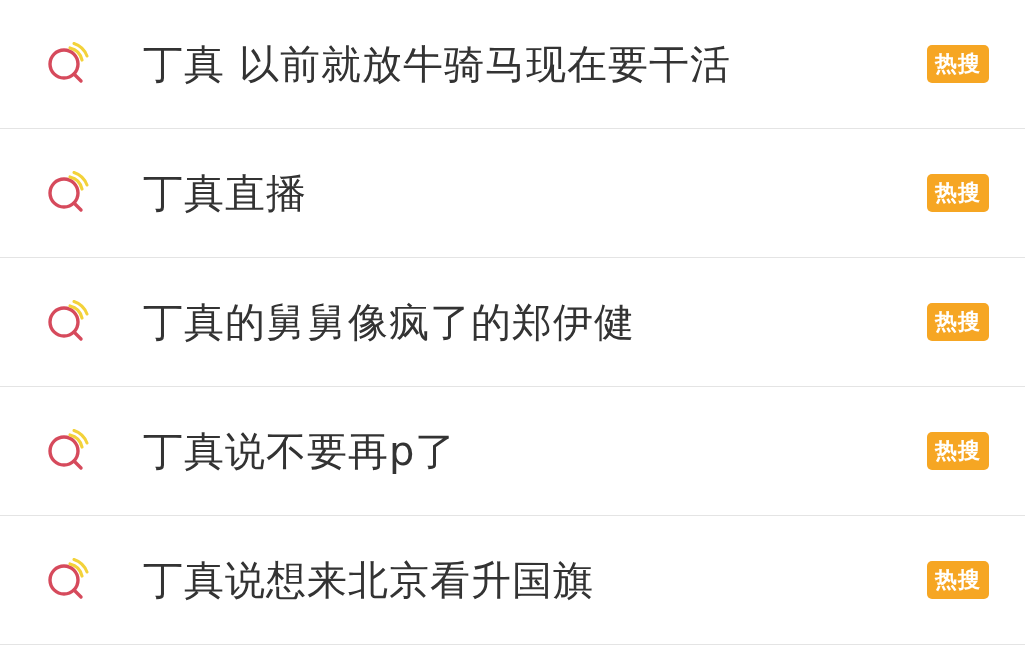 The image size is (1025, 647). Describe the element at coordinates (389, 322) in the screenshot. I see `suggestion-text: 丁真的舅舅像疯了的郑伊健` at that location.